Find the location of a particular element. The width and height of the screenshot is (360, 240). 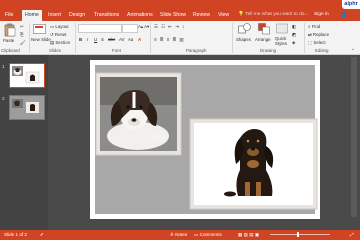

cut-icon: ✂ is located at coordinates (22, 27).